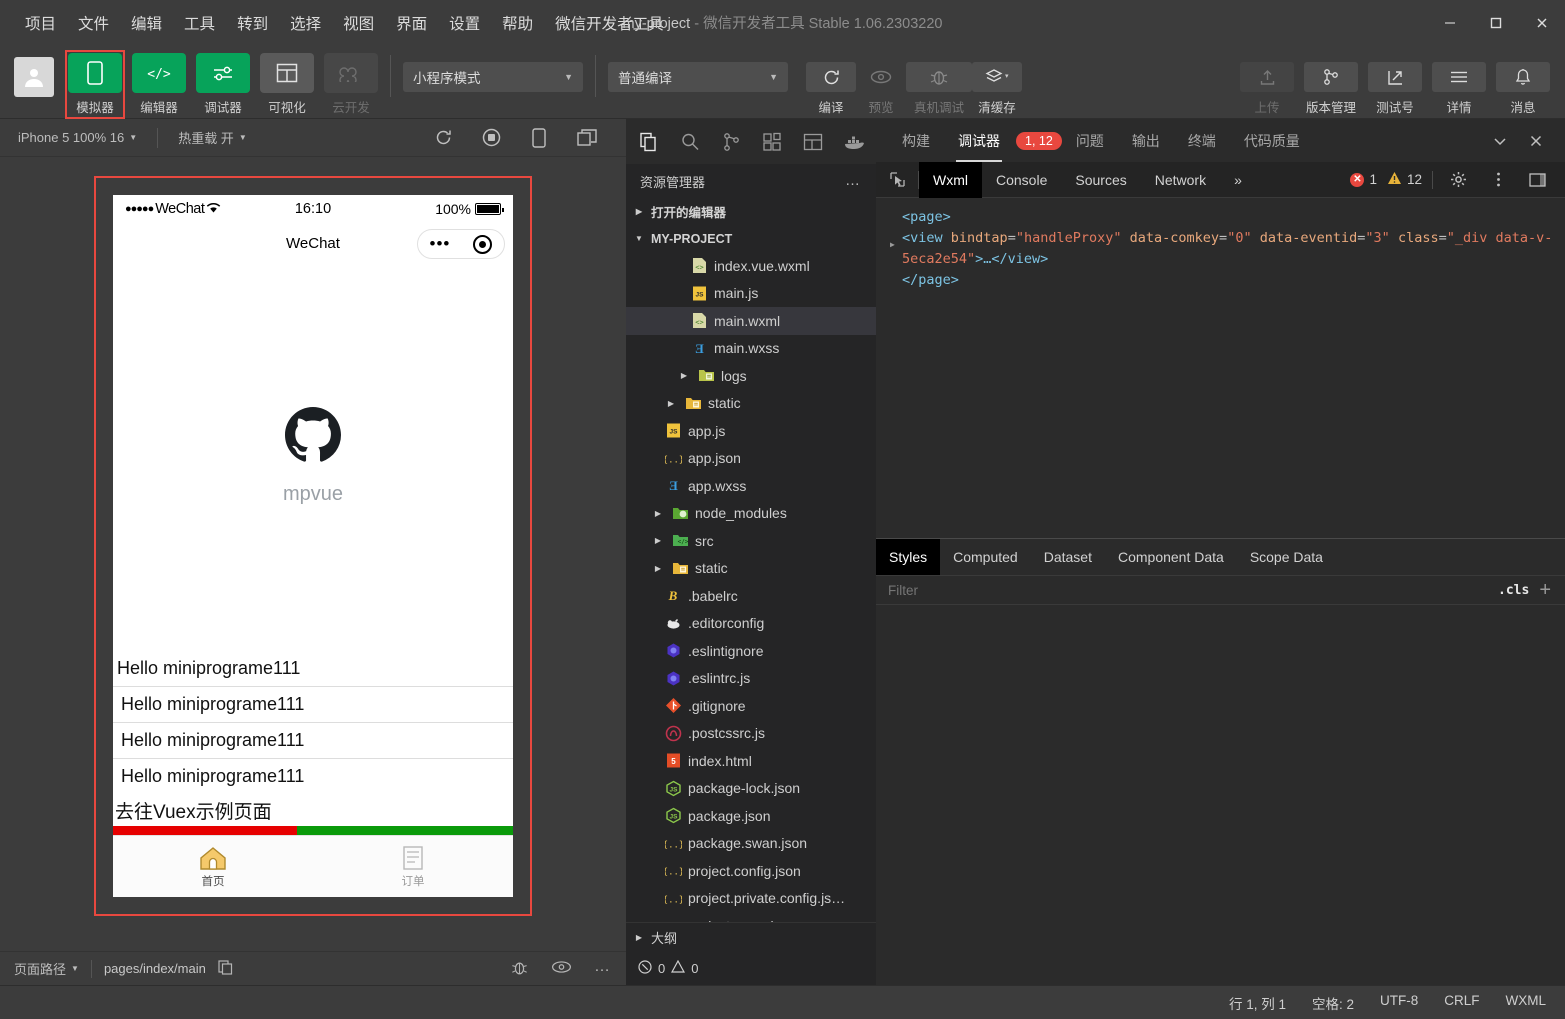 This screenshot has width=1565, height=1019. I want to click on styles-tab-component-data: Component Data, so click(1171, 557).